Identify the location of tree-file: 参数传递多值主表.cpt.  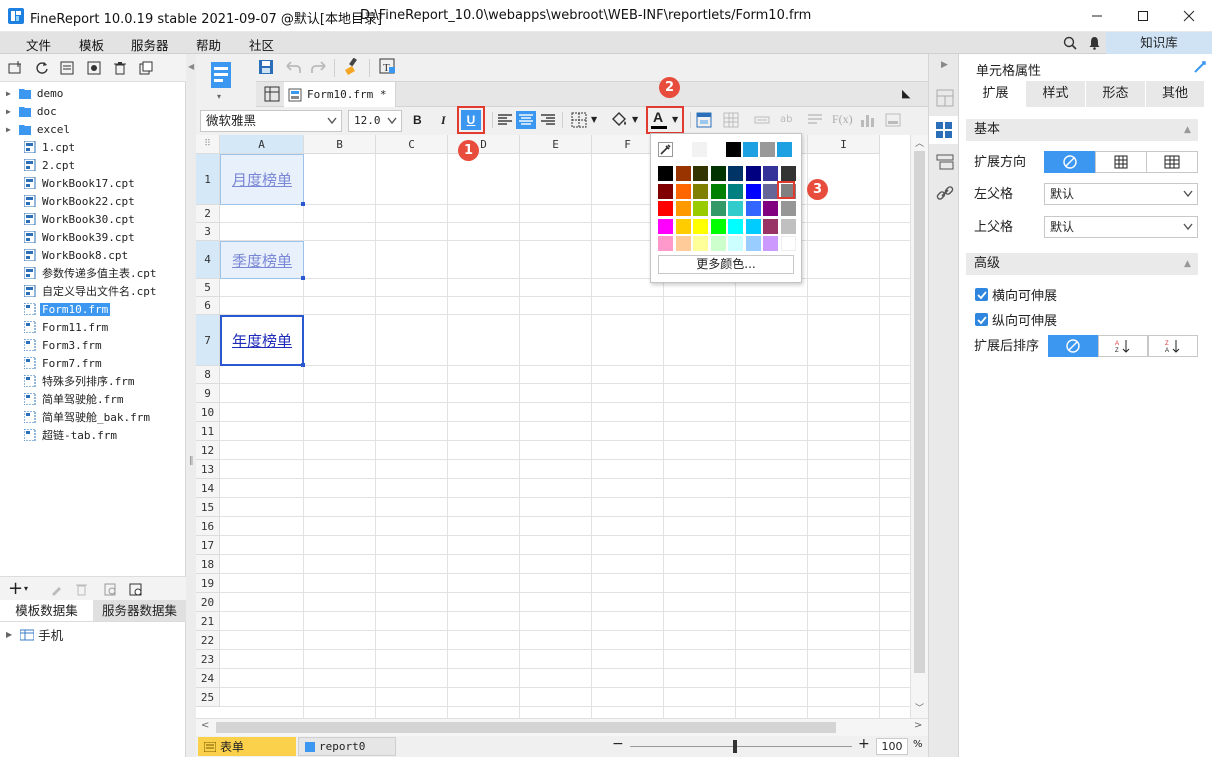
(82, 273).